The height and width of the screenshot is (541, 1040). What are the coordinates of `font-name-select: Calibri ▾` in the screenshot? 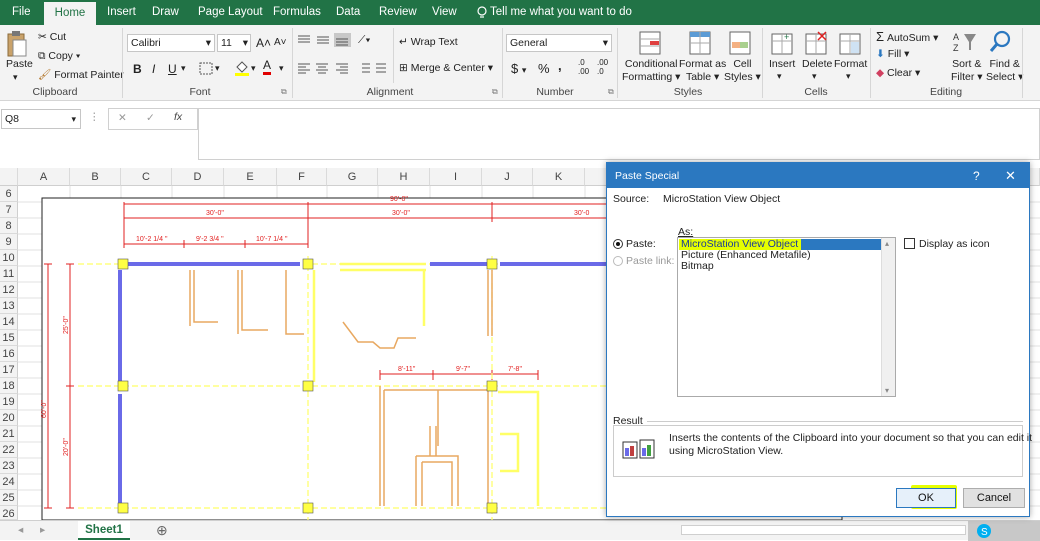 It's located at (171, 43).